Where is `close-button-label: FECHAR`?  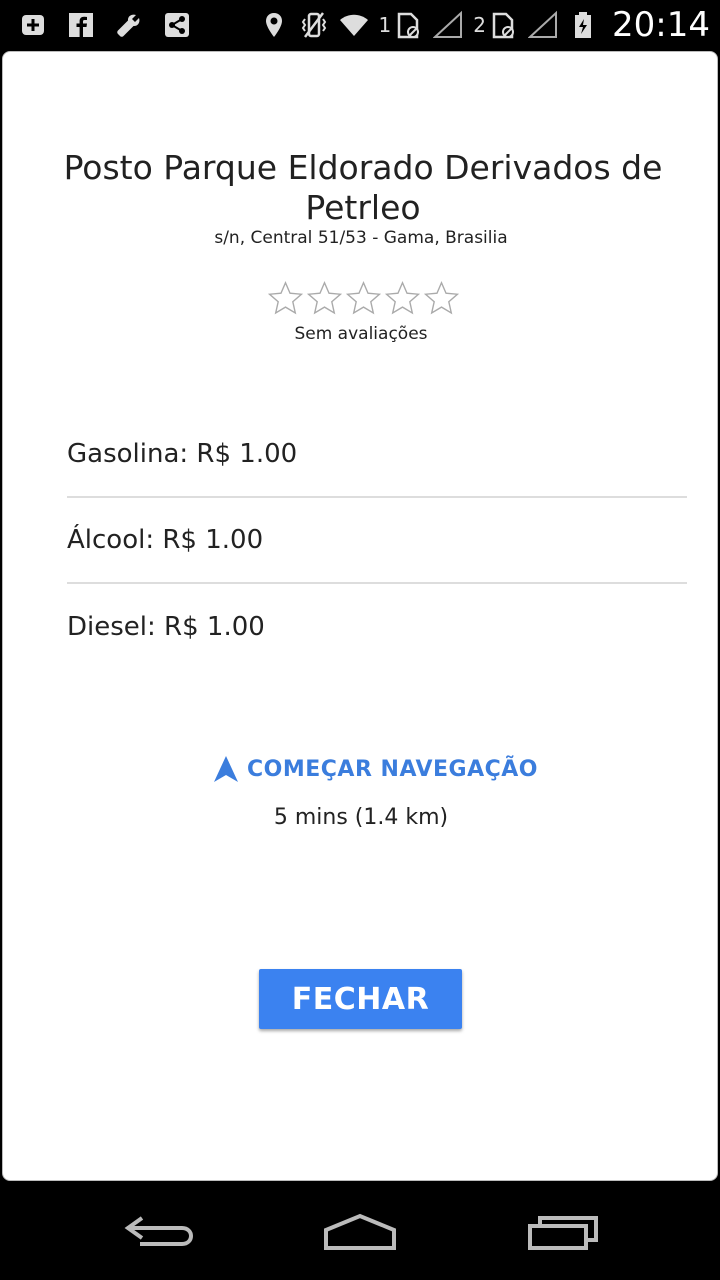
close-button-label: FECHAR is located at coordinates (360, 999).